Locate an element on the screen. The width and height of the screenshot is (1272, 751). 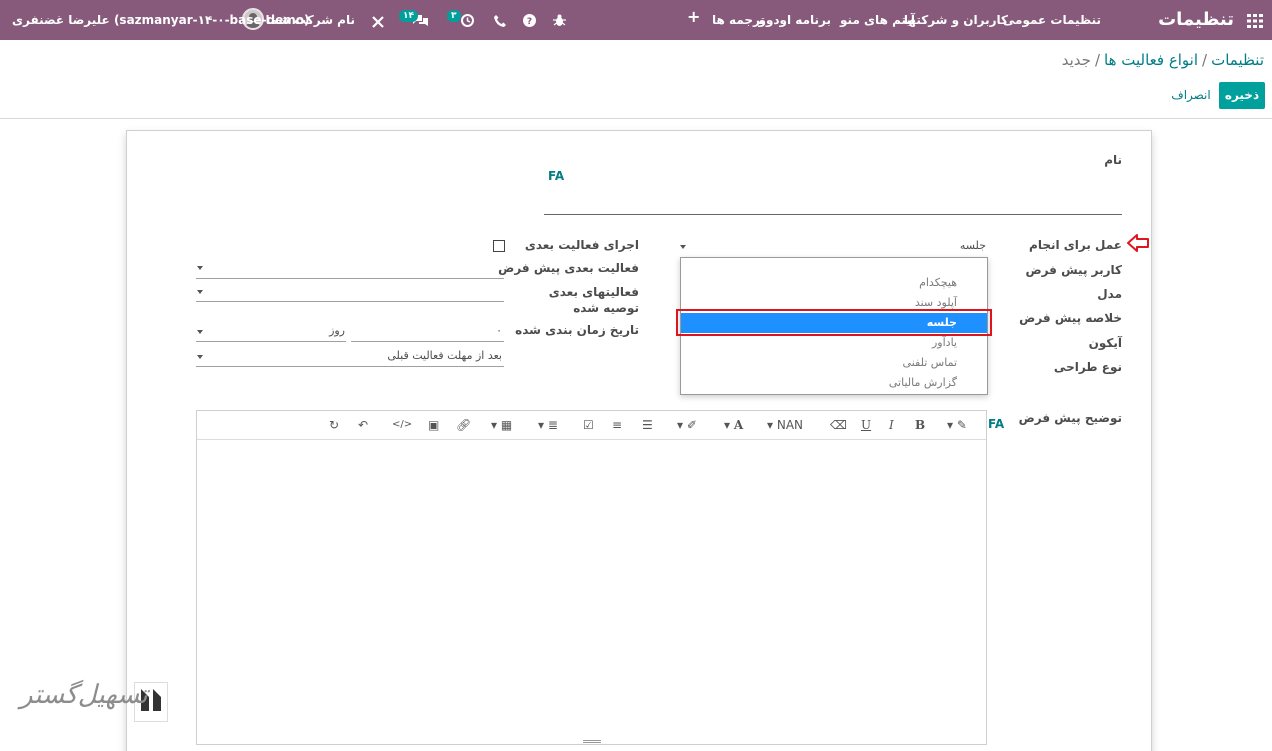
link-icon: 🔗︎ is located at coordinates (463, 425).